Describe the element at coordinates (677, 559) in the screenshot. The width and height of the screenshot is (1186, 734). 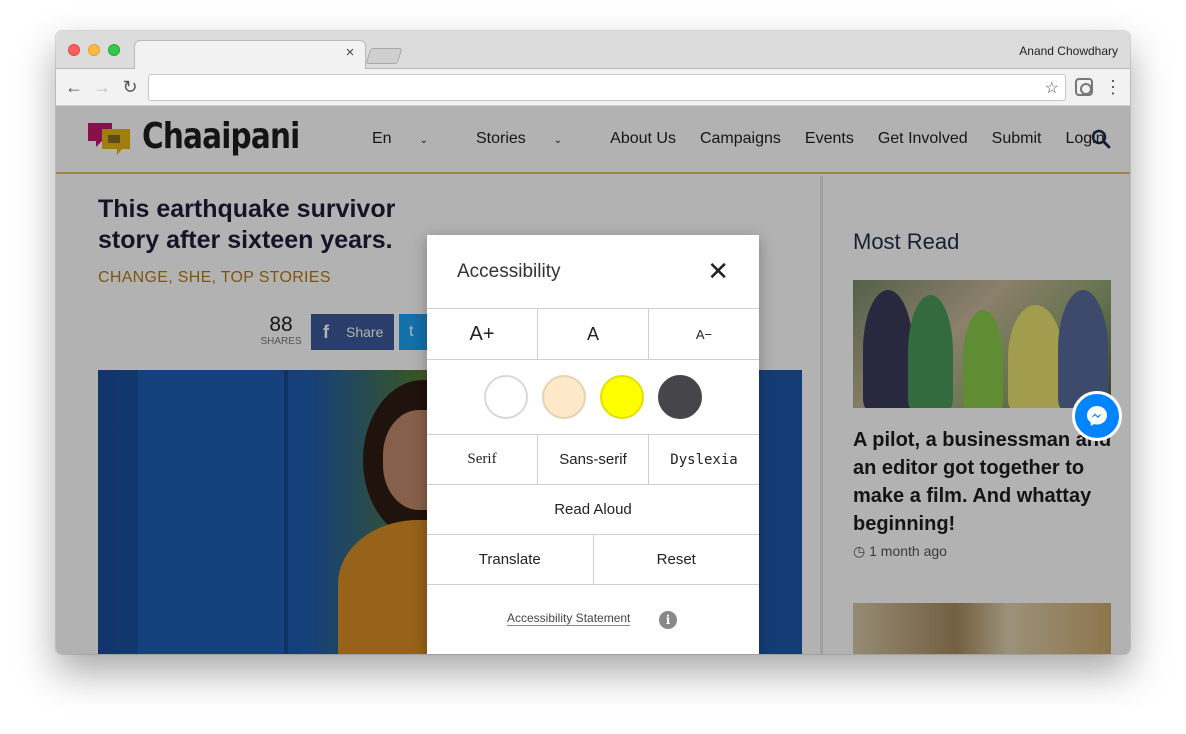
I see `reset-button: Reset` at that location.